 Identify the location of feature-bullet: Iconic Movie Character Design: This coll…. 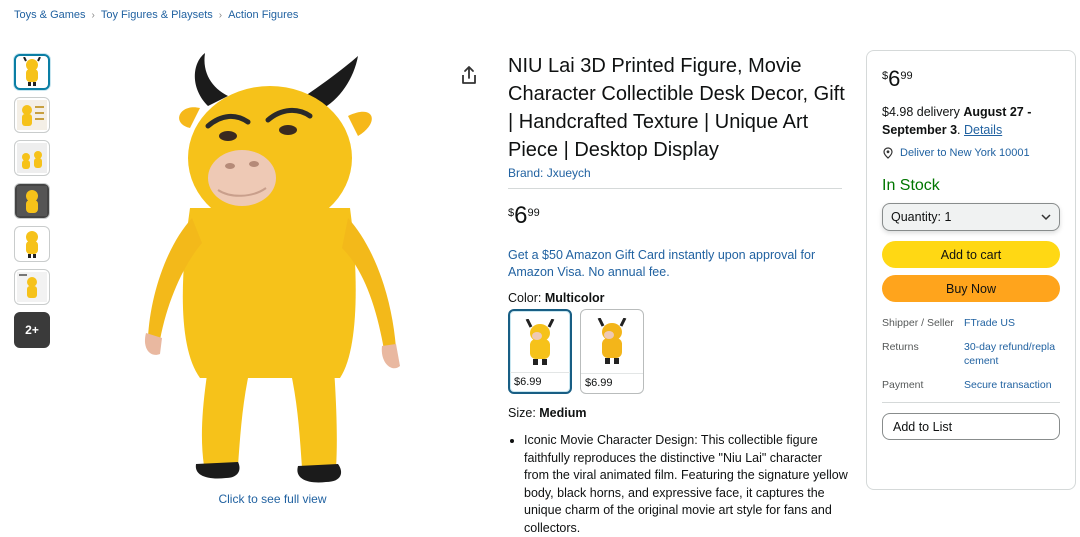
(686, 484).